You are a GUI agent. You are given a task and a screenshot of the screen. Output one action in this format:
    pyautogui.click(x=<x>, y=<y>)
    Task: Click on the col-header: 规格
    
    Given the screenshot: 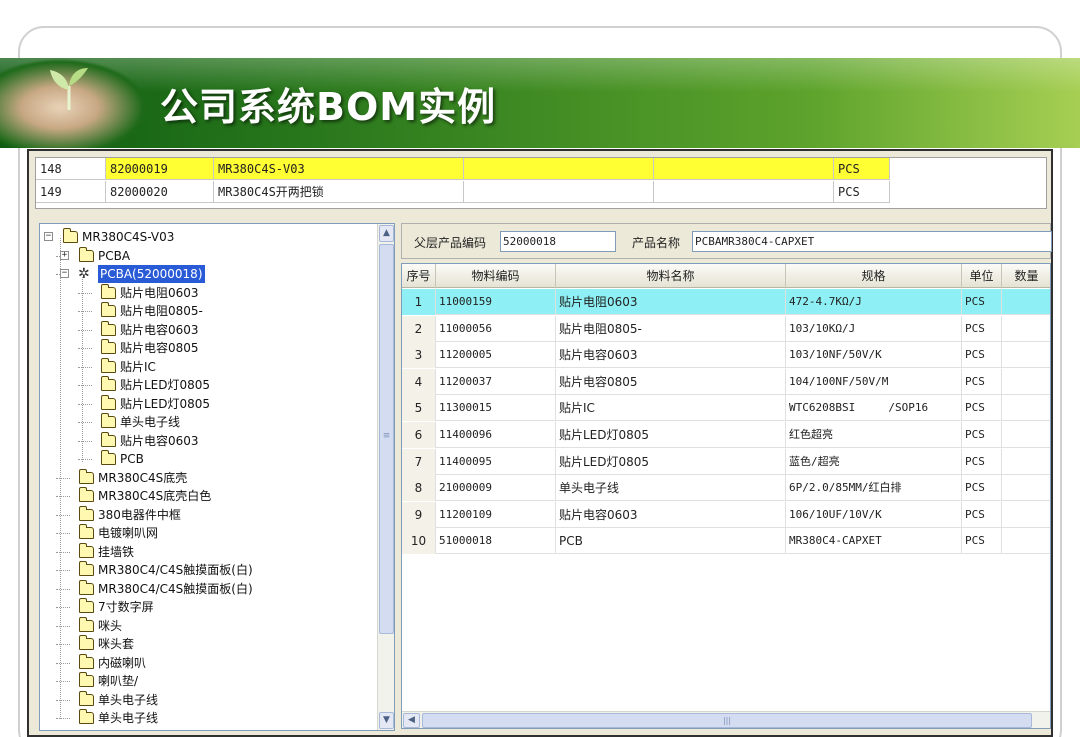 What is the action you would take?
    pyautogui.click(x=874, y=276)
    